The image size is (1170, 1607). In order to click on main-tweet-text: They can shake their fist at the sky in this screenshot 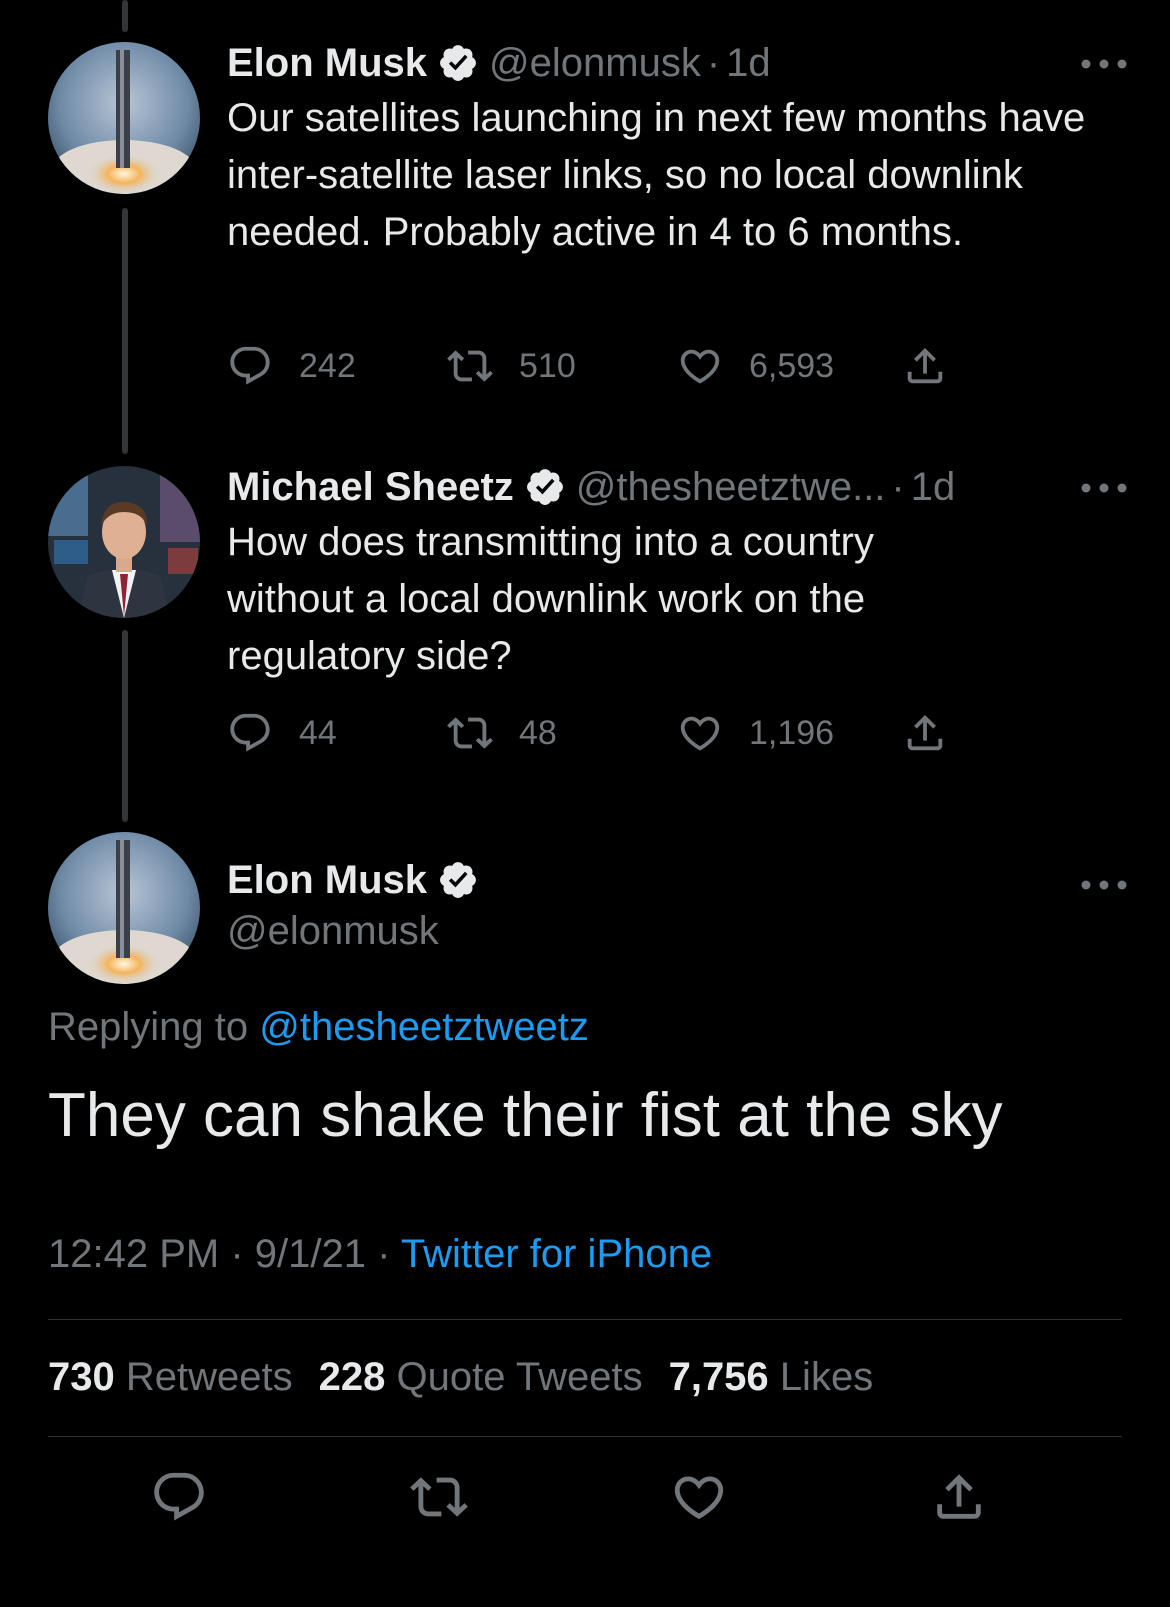, I will do `click(525, 1115)`.